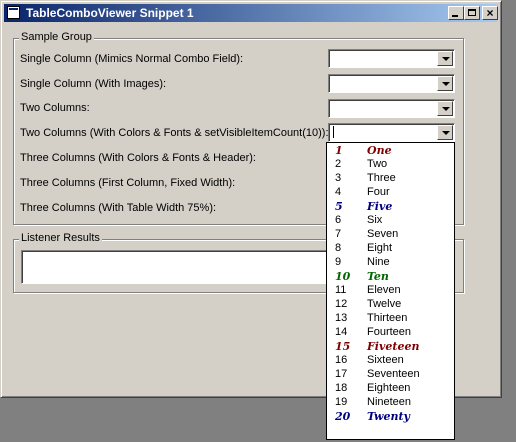  I want to click on maximize-icon, so click(472, 12).